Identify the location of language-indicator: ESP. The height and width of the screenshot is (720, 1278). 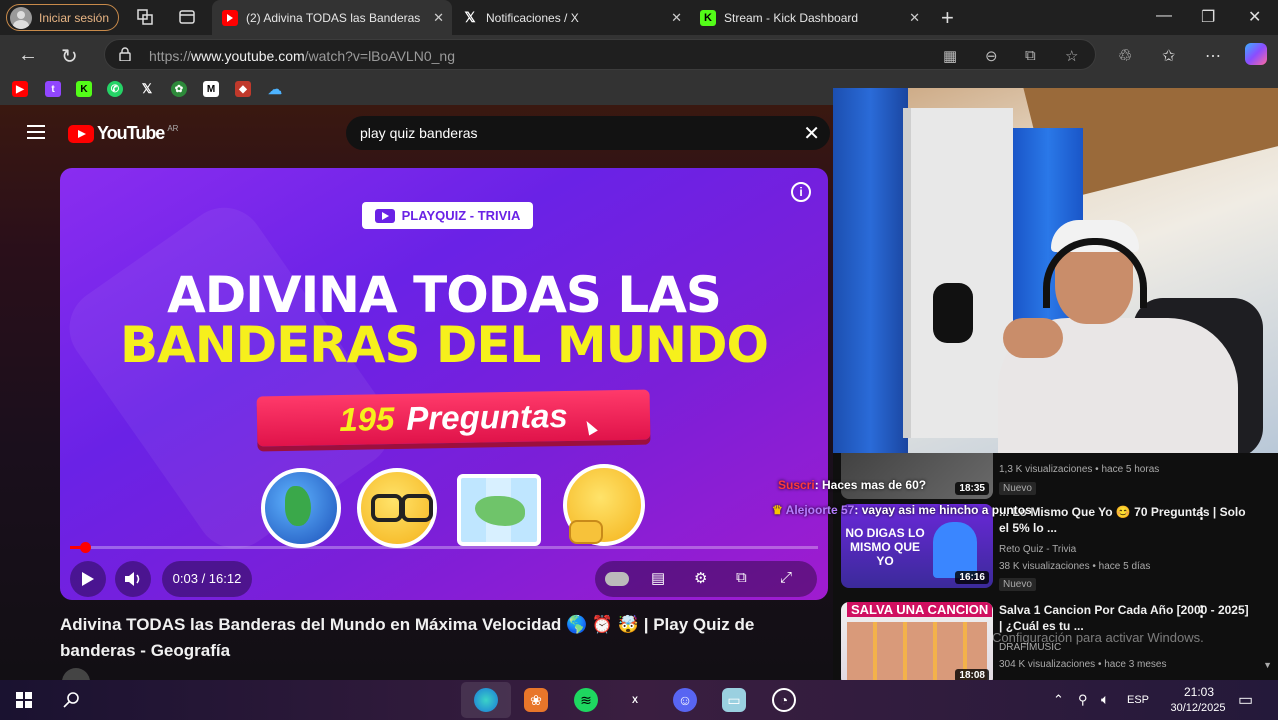
(1138, 700).